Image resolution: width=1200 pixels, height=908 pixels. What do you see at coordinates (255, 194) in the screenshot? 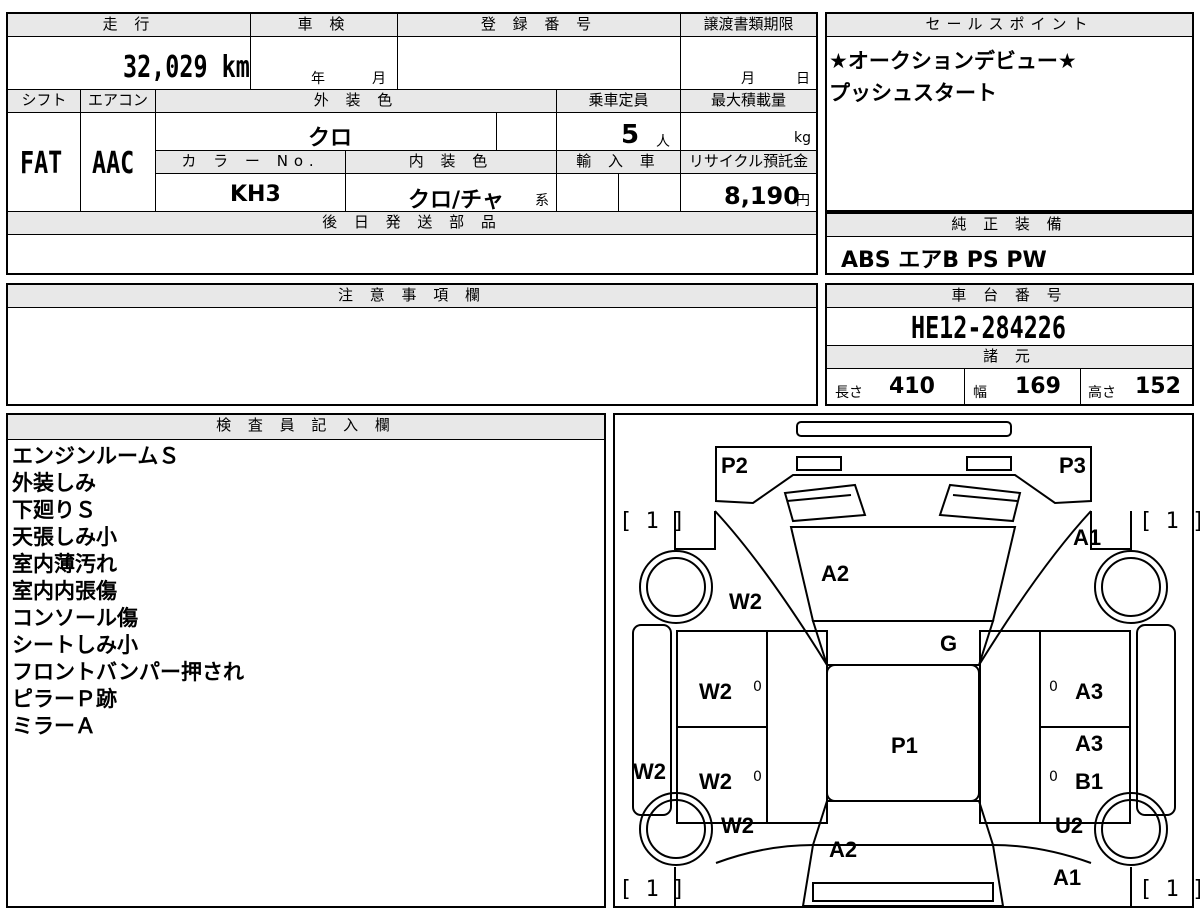
I see `color-no-value: KH3` at bounding box center [255, 194].